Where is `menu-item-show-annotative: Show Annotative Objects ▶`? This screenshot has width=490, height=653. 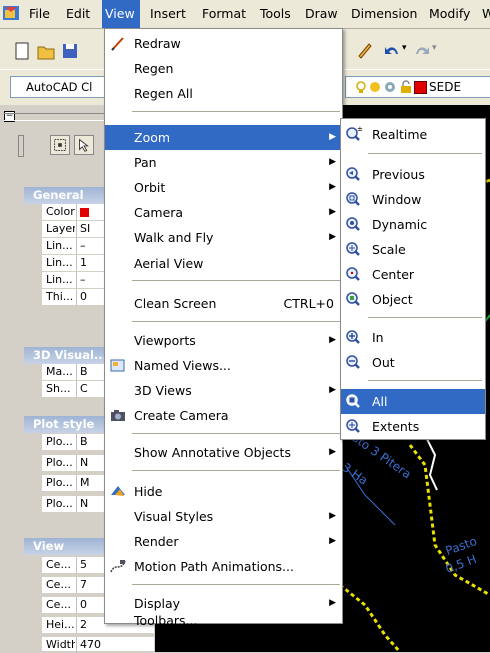 menu-item-show-annotative: Show Annotative Objects ▶ is located at coordinates (223, 452).